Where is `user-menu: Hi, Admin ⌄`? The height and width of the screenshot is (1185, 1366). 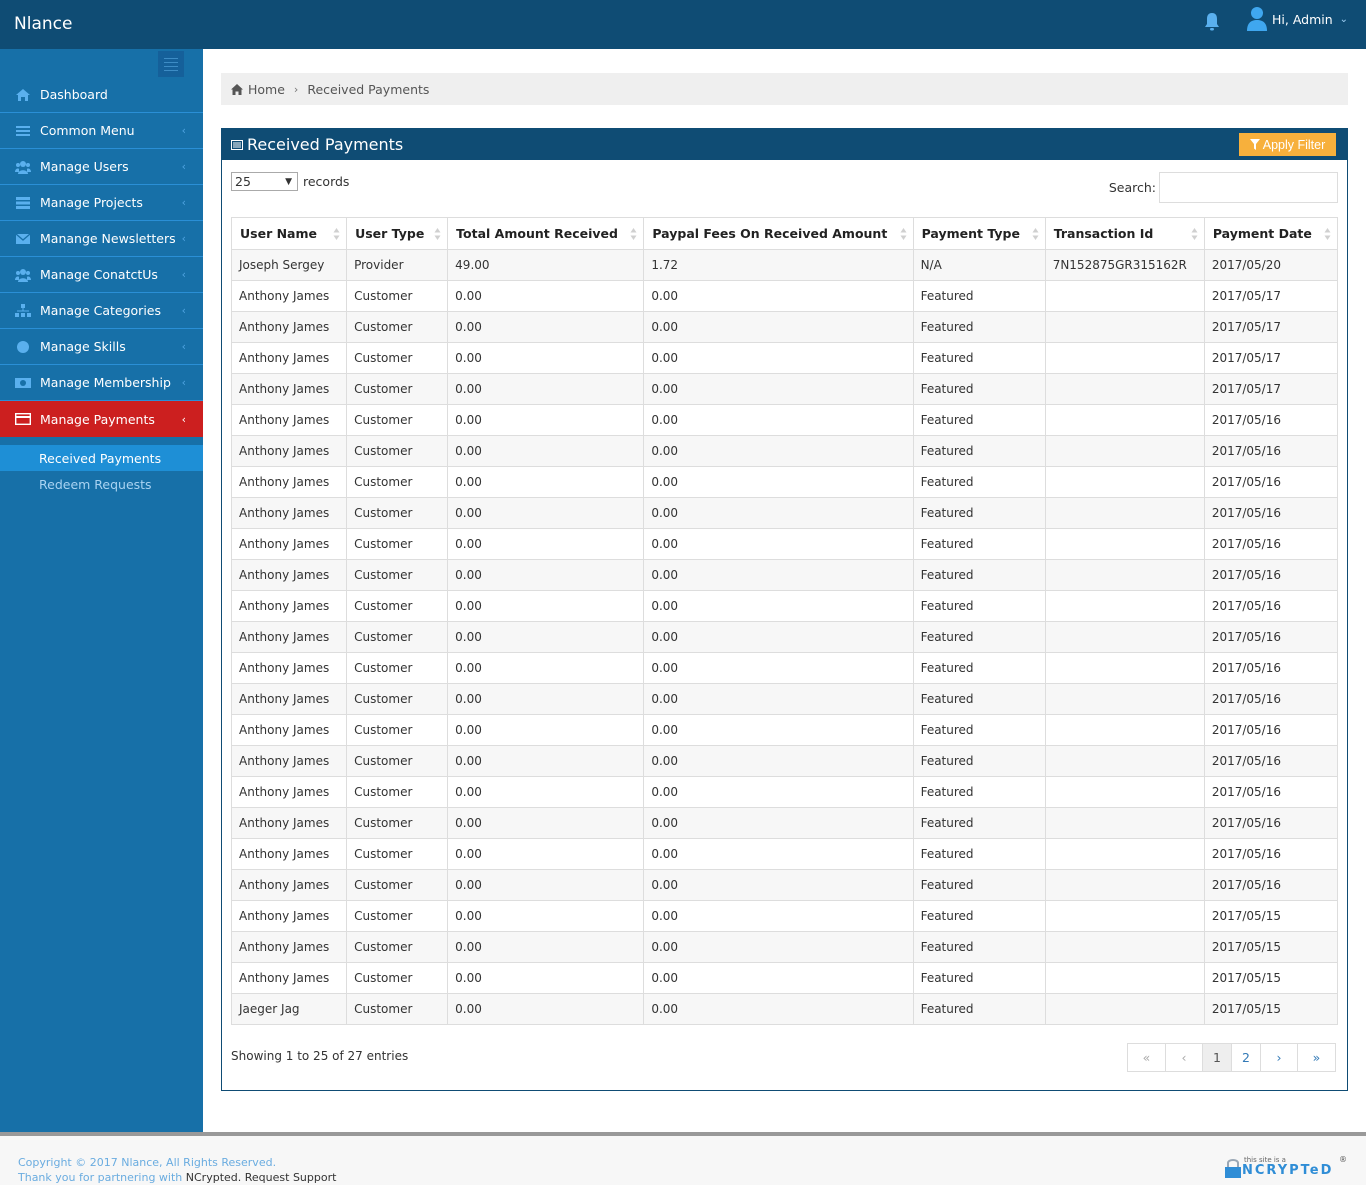 user-menu: Hi, Admin ⌄ is located at coordinates (1297, 19).